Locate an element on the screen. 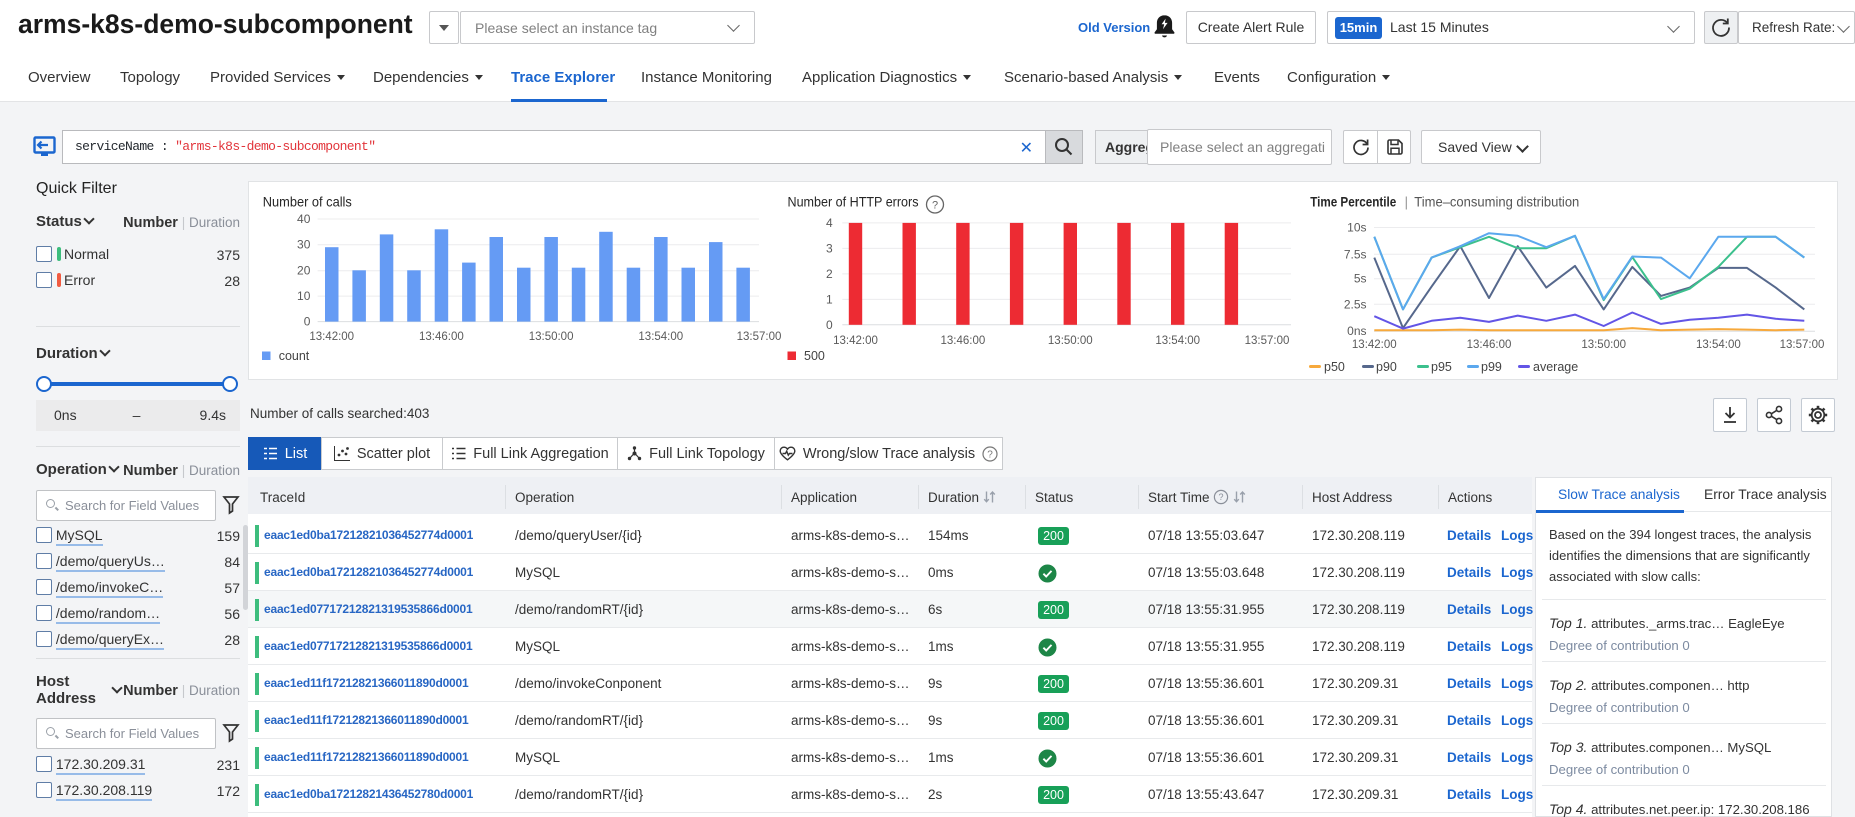 The width and height of the screenshot is (1855, 817). svg-text: 3 is located at coordinates (829, 248).